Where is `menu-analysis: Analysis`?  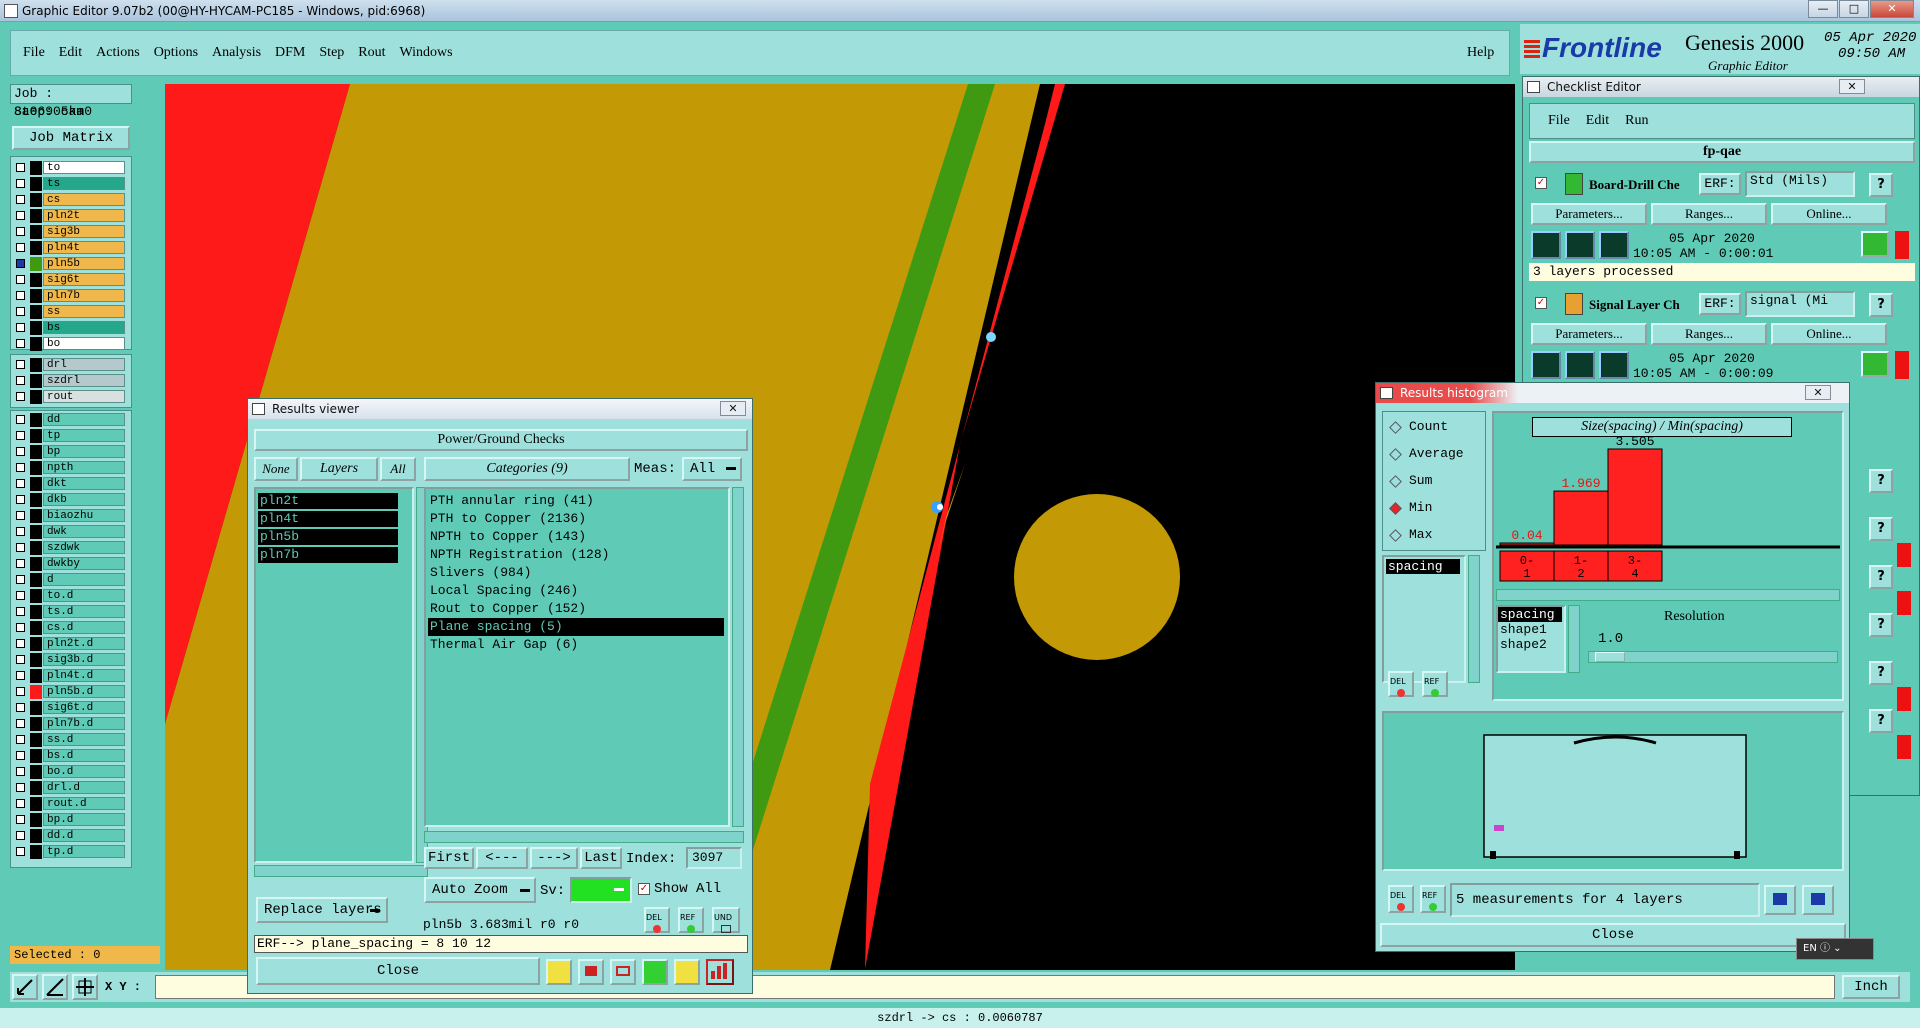
menu-analysis: Analysis is located at coordinates (236, 53).